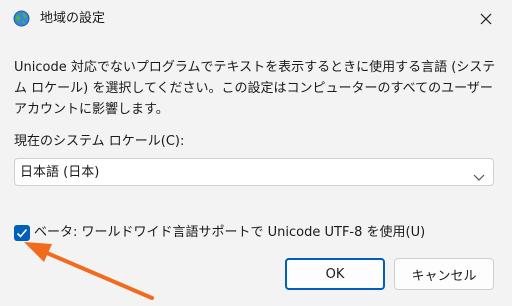 The image size is (512, 306). I want to click on cancel-button: キャンセル, so click(444, 274).